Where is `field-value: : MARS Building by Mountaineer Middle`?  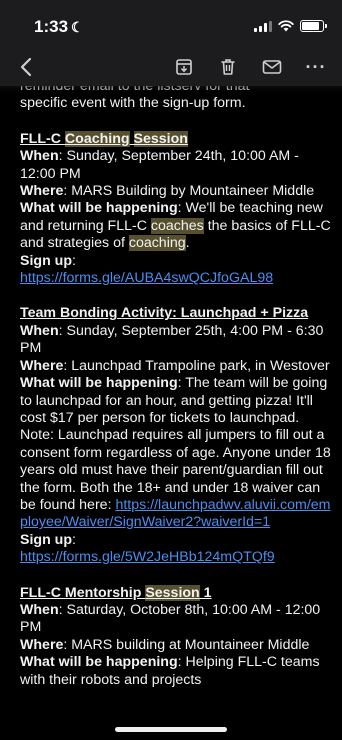 field-value: : MARS Building by Mountaineer Middle is located at coordinates (189, 191).